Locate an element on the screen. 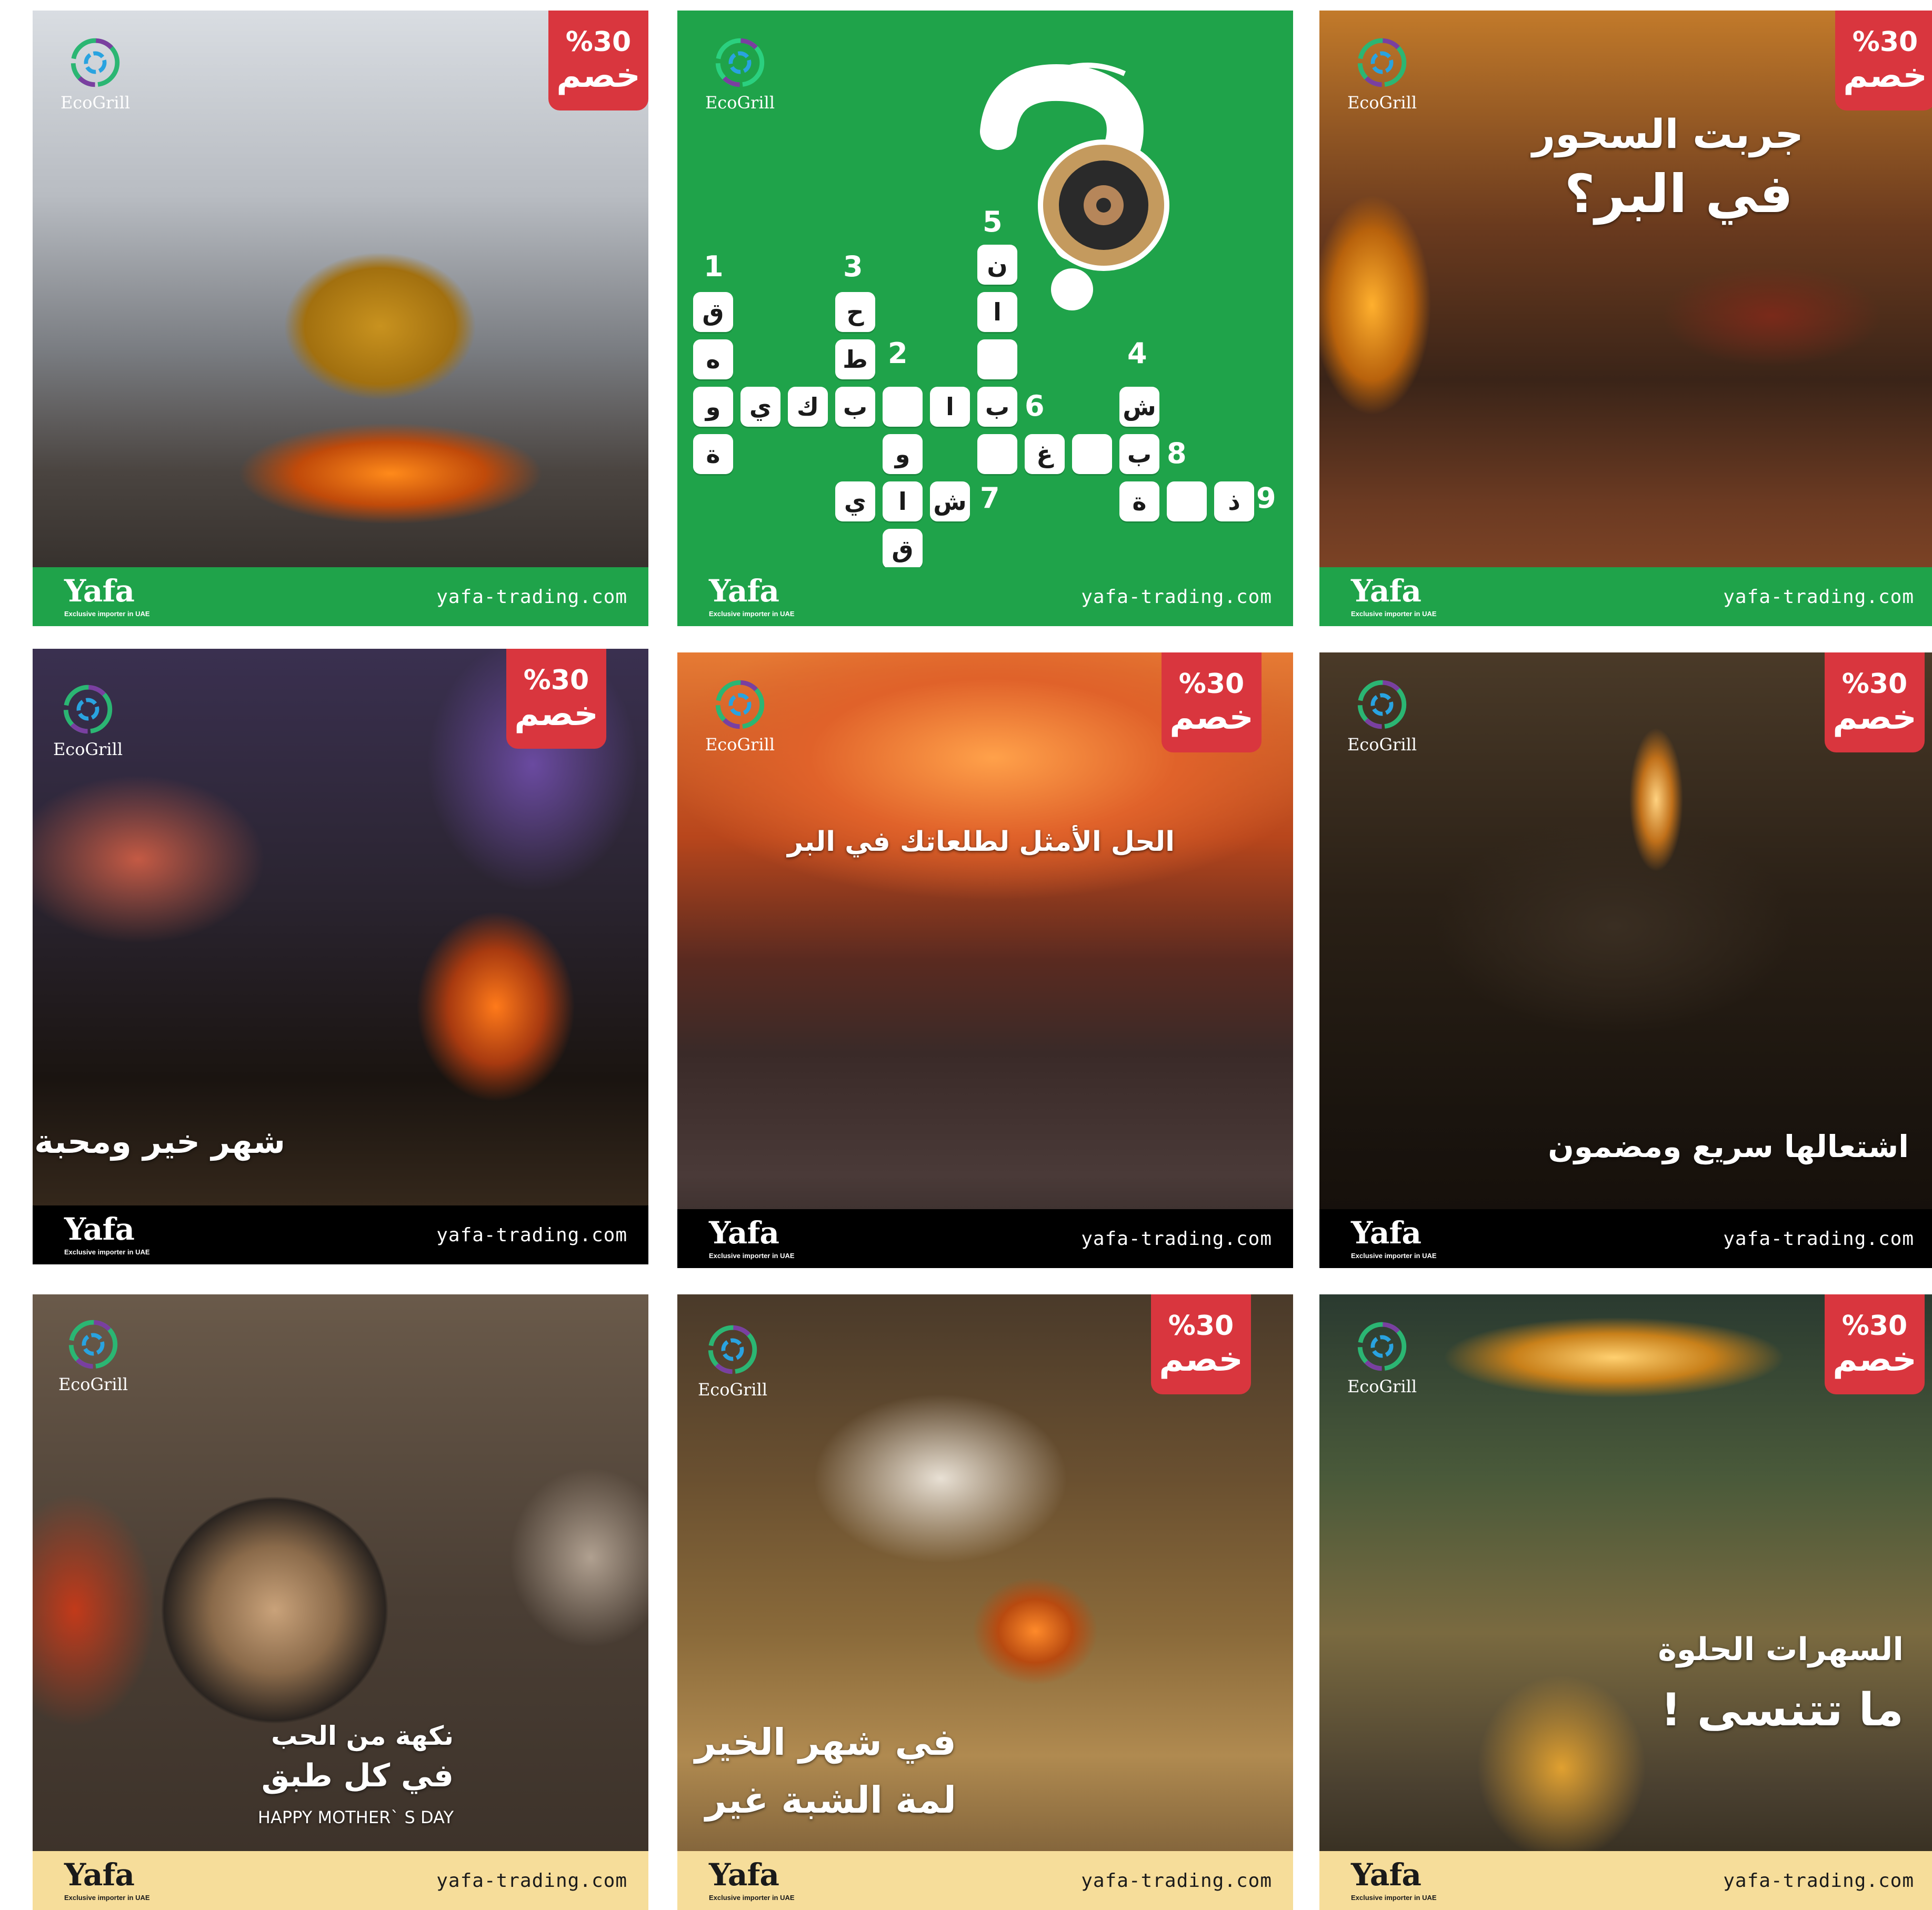 The image size is (1932, 1910). caption: اشتعالها سريع ومضمون is located at coordinates (1728, 1146).